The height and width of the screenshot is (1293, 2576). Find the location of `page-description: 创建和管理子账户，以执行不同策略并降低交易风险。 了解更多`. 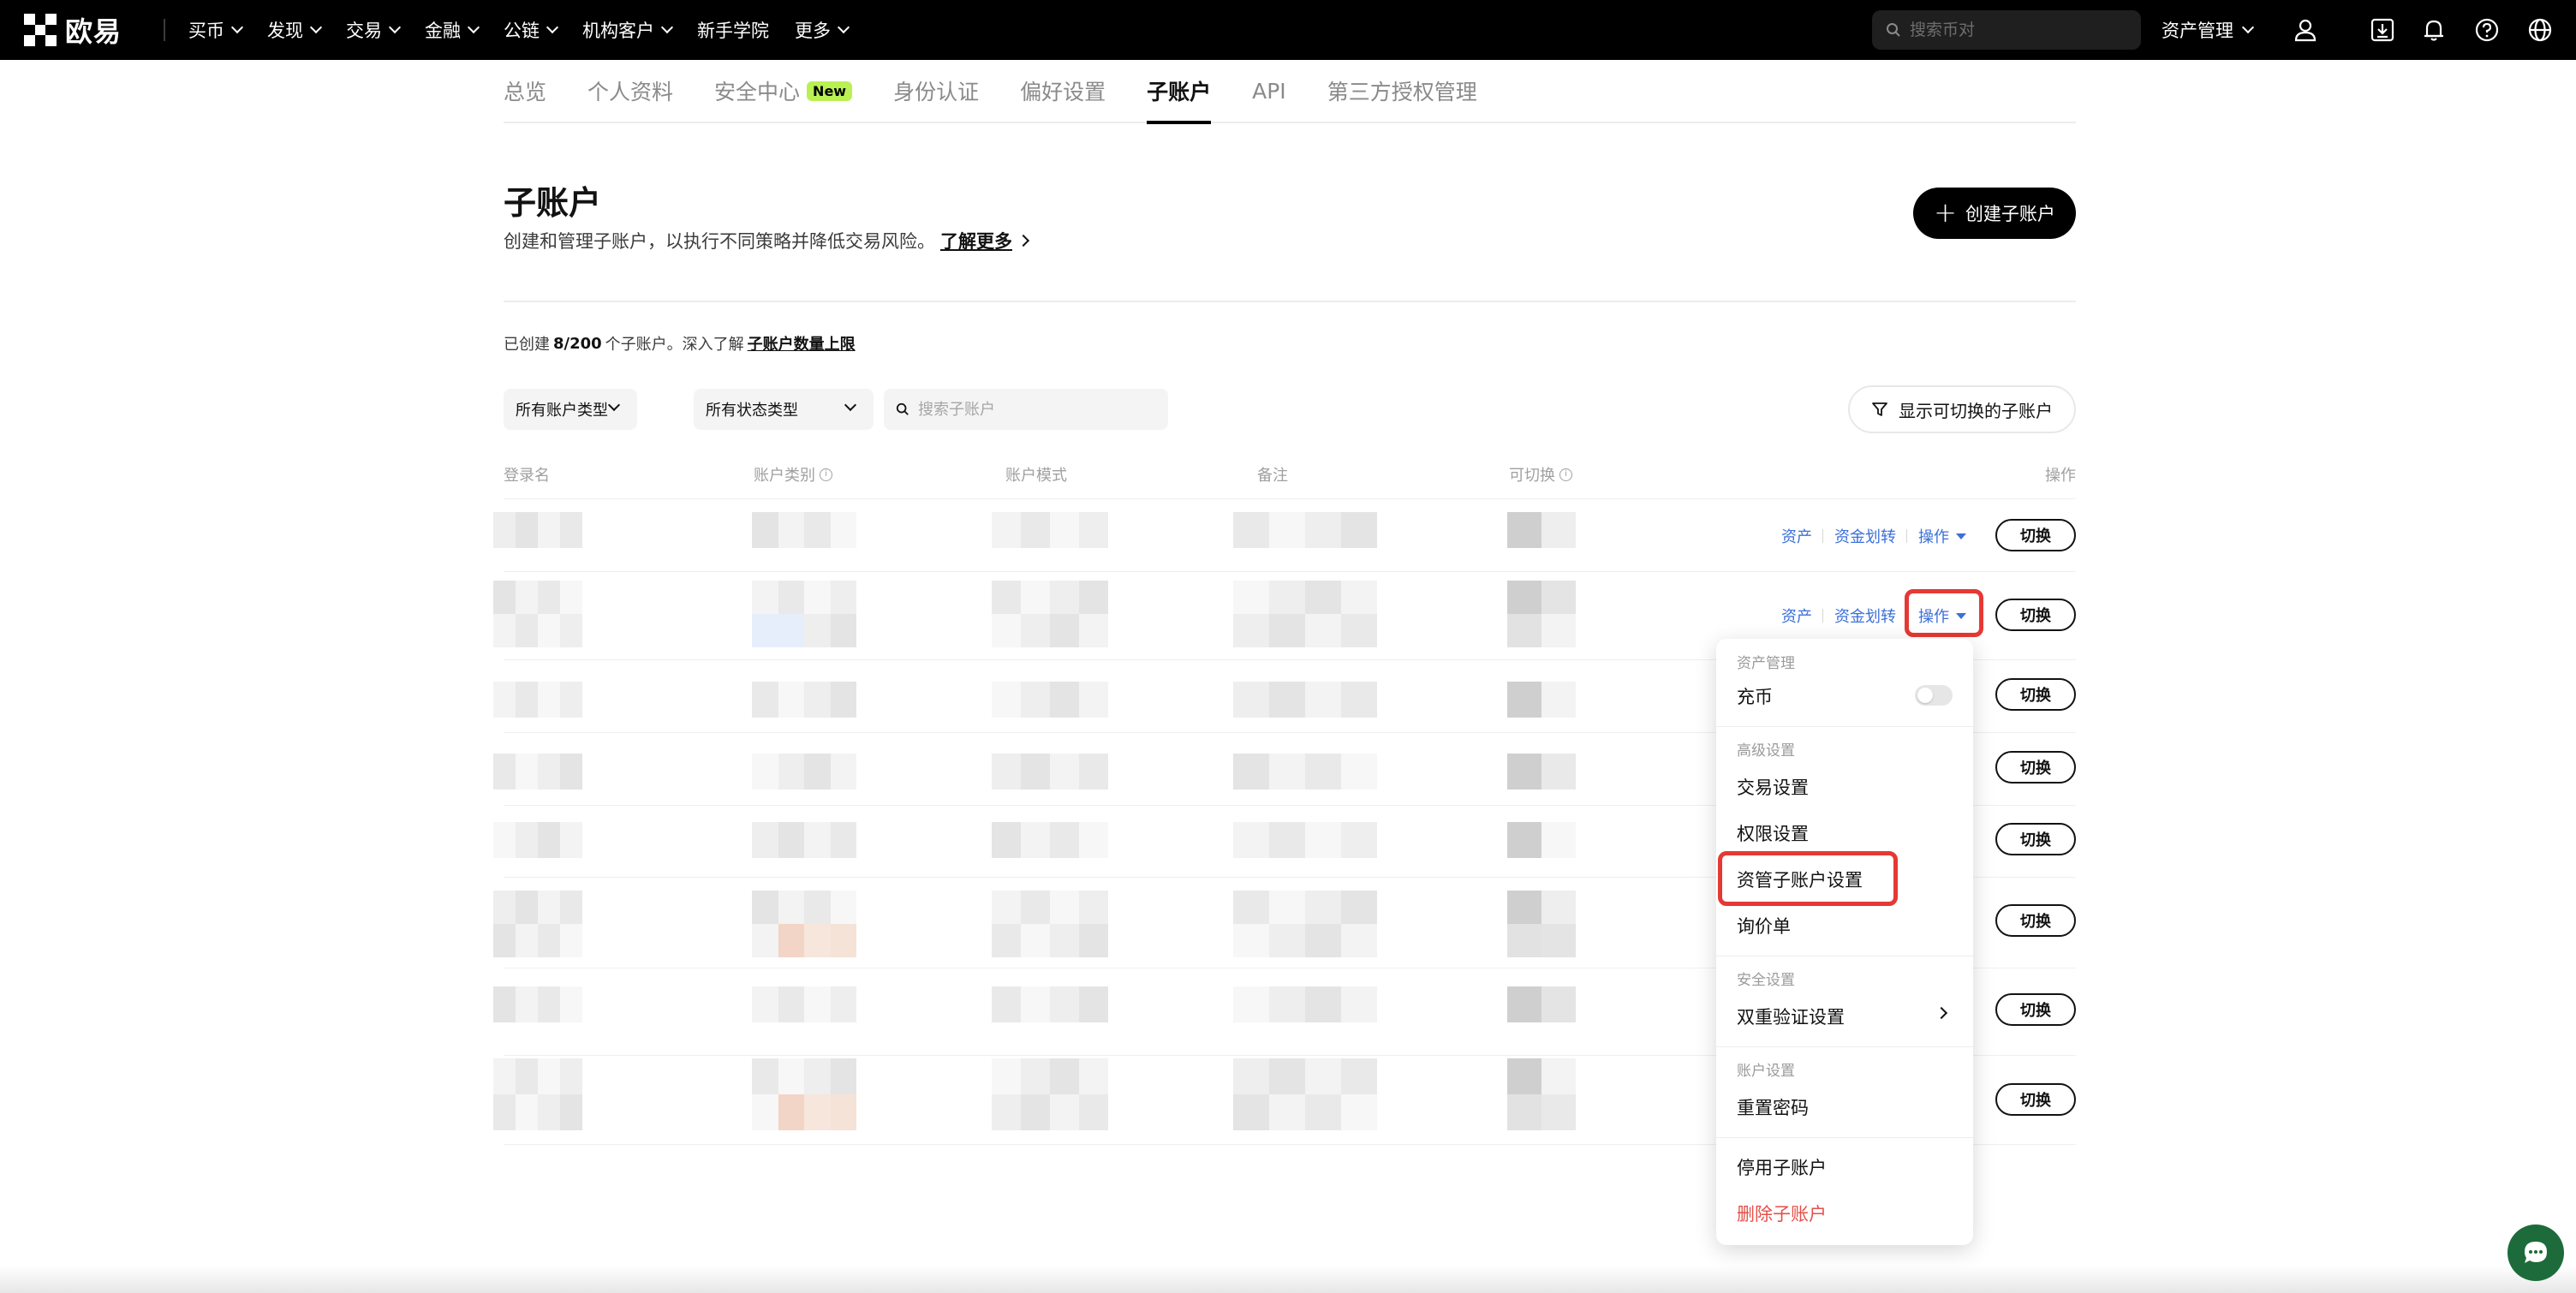

page-description: 创建和管理子账户，以执行不同策略并降低交易风险。 了解更多 is located at coordinates (767, 240).